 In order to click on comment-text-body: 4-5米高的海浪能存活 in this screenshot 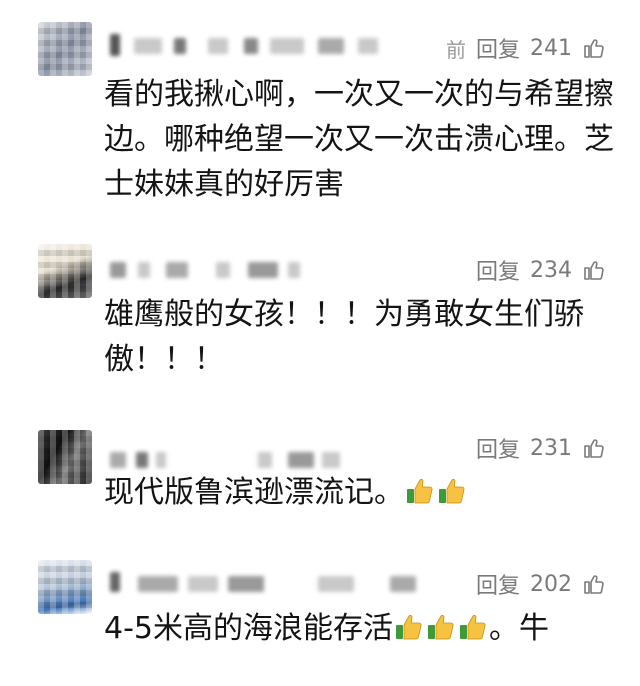, I will do `click(248, 628)`.